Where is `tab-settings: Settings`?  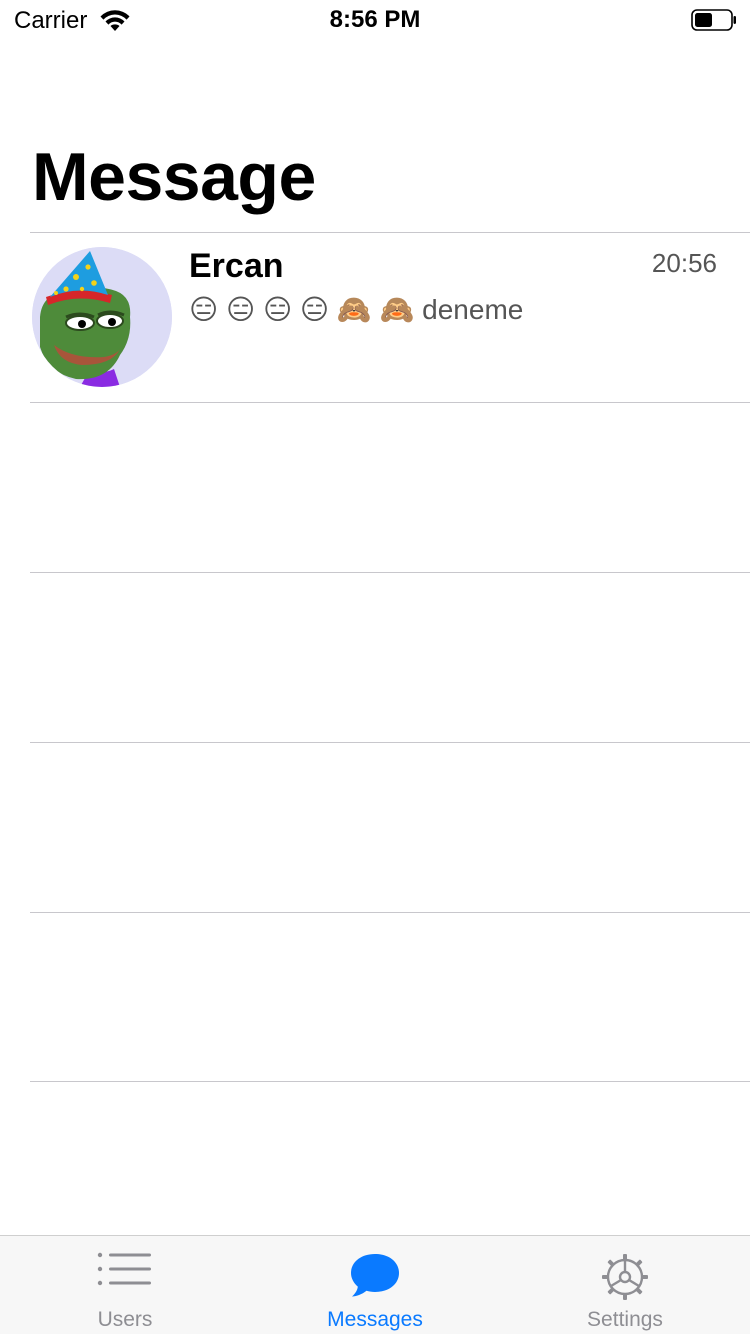
tab-settings: Settings is located at coordinates (625, 1285).